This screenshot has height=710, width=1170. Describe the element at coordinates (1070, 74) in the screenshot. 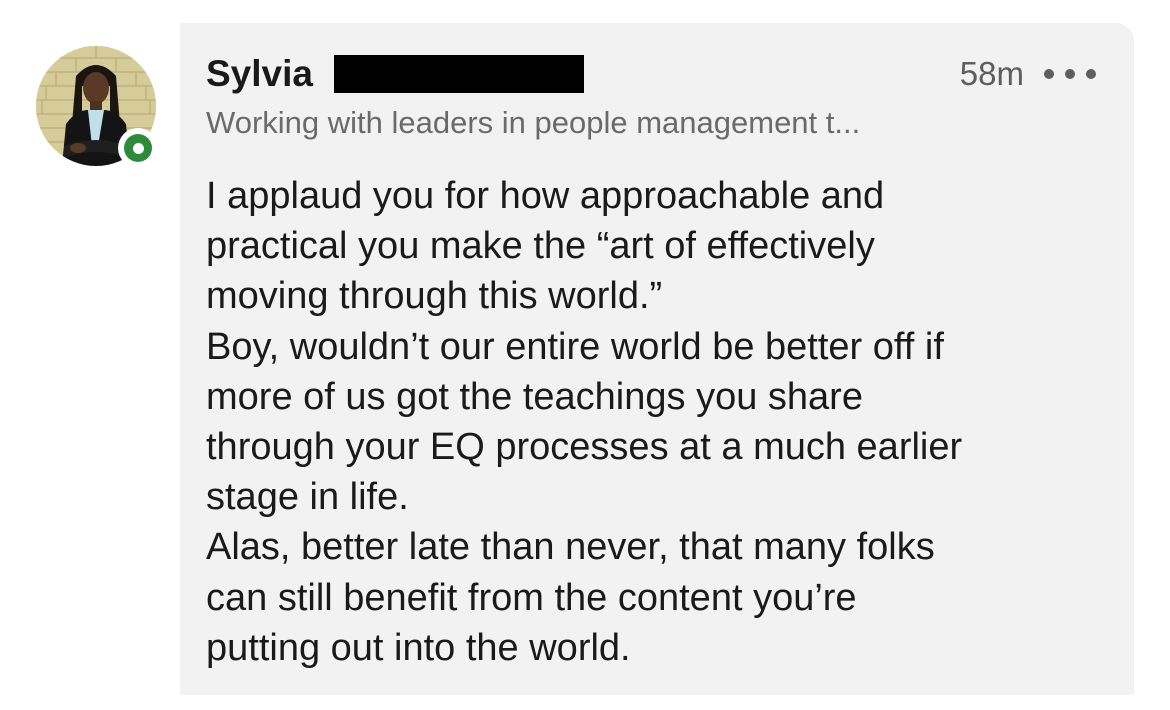

I see `more-options-icon` at that location.